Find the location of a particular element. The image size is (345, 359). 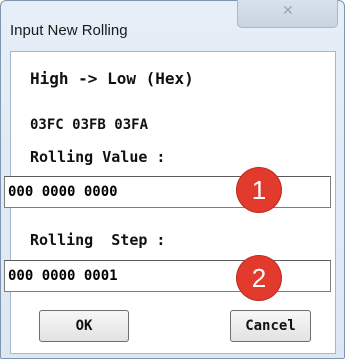

window-title: Input New Rolling is located at coordinates (69, 30).